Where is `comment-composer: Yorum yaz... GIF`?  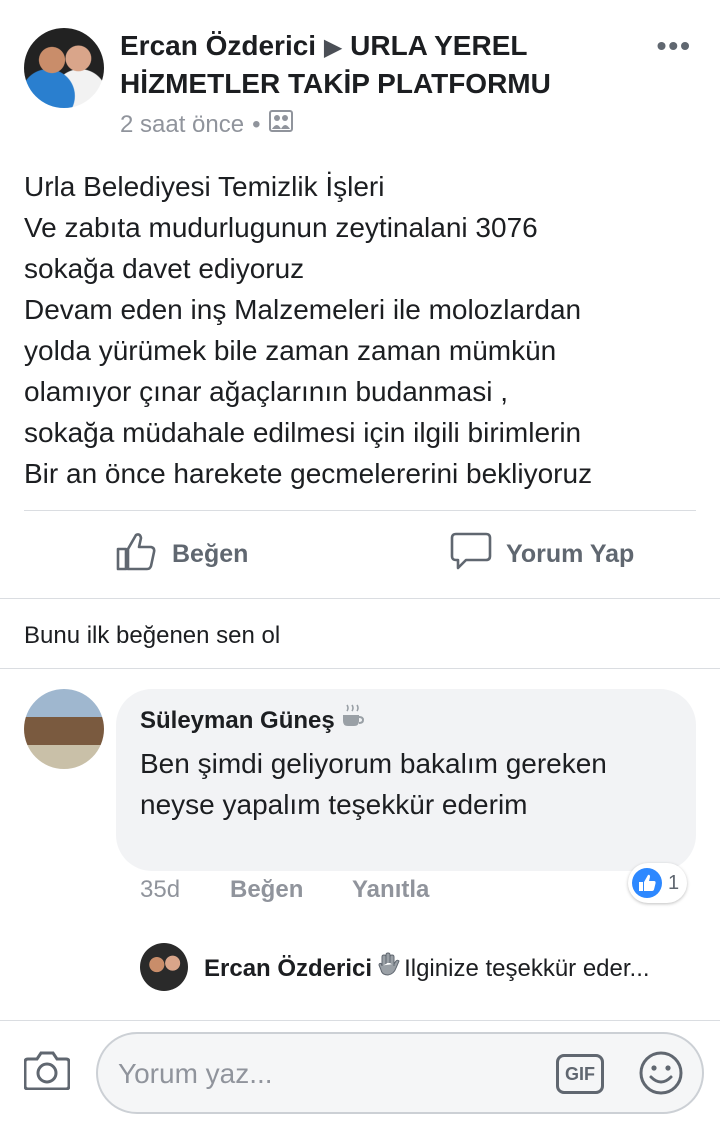
comment-composer: Yorum yaz... GIF is located at coordinates (360, 1073).